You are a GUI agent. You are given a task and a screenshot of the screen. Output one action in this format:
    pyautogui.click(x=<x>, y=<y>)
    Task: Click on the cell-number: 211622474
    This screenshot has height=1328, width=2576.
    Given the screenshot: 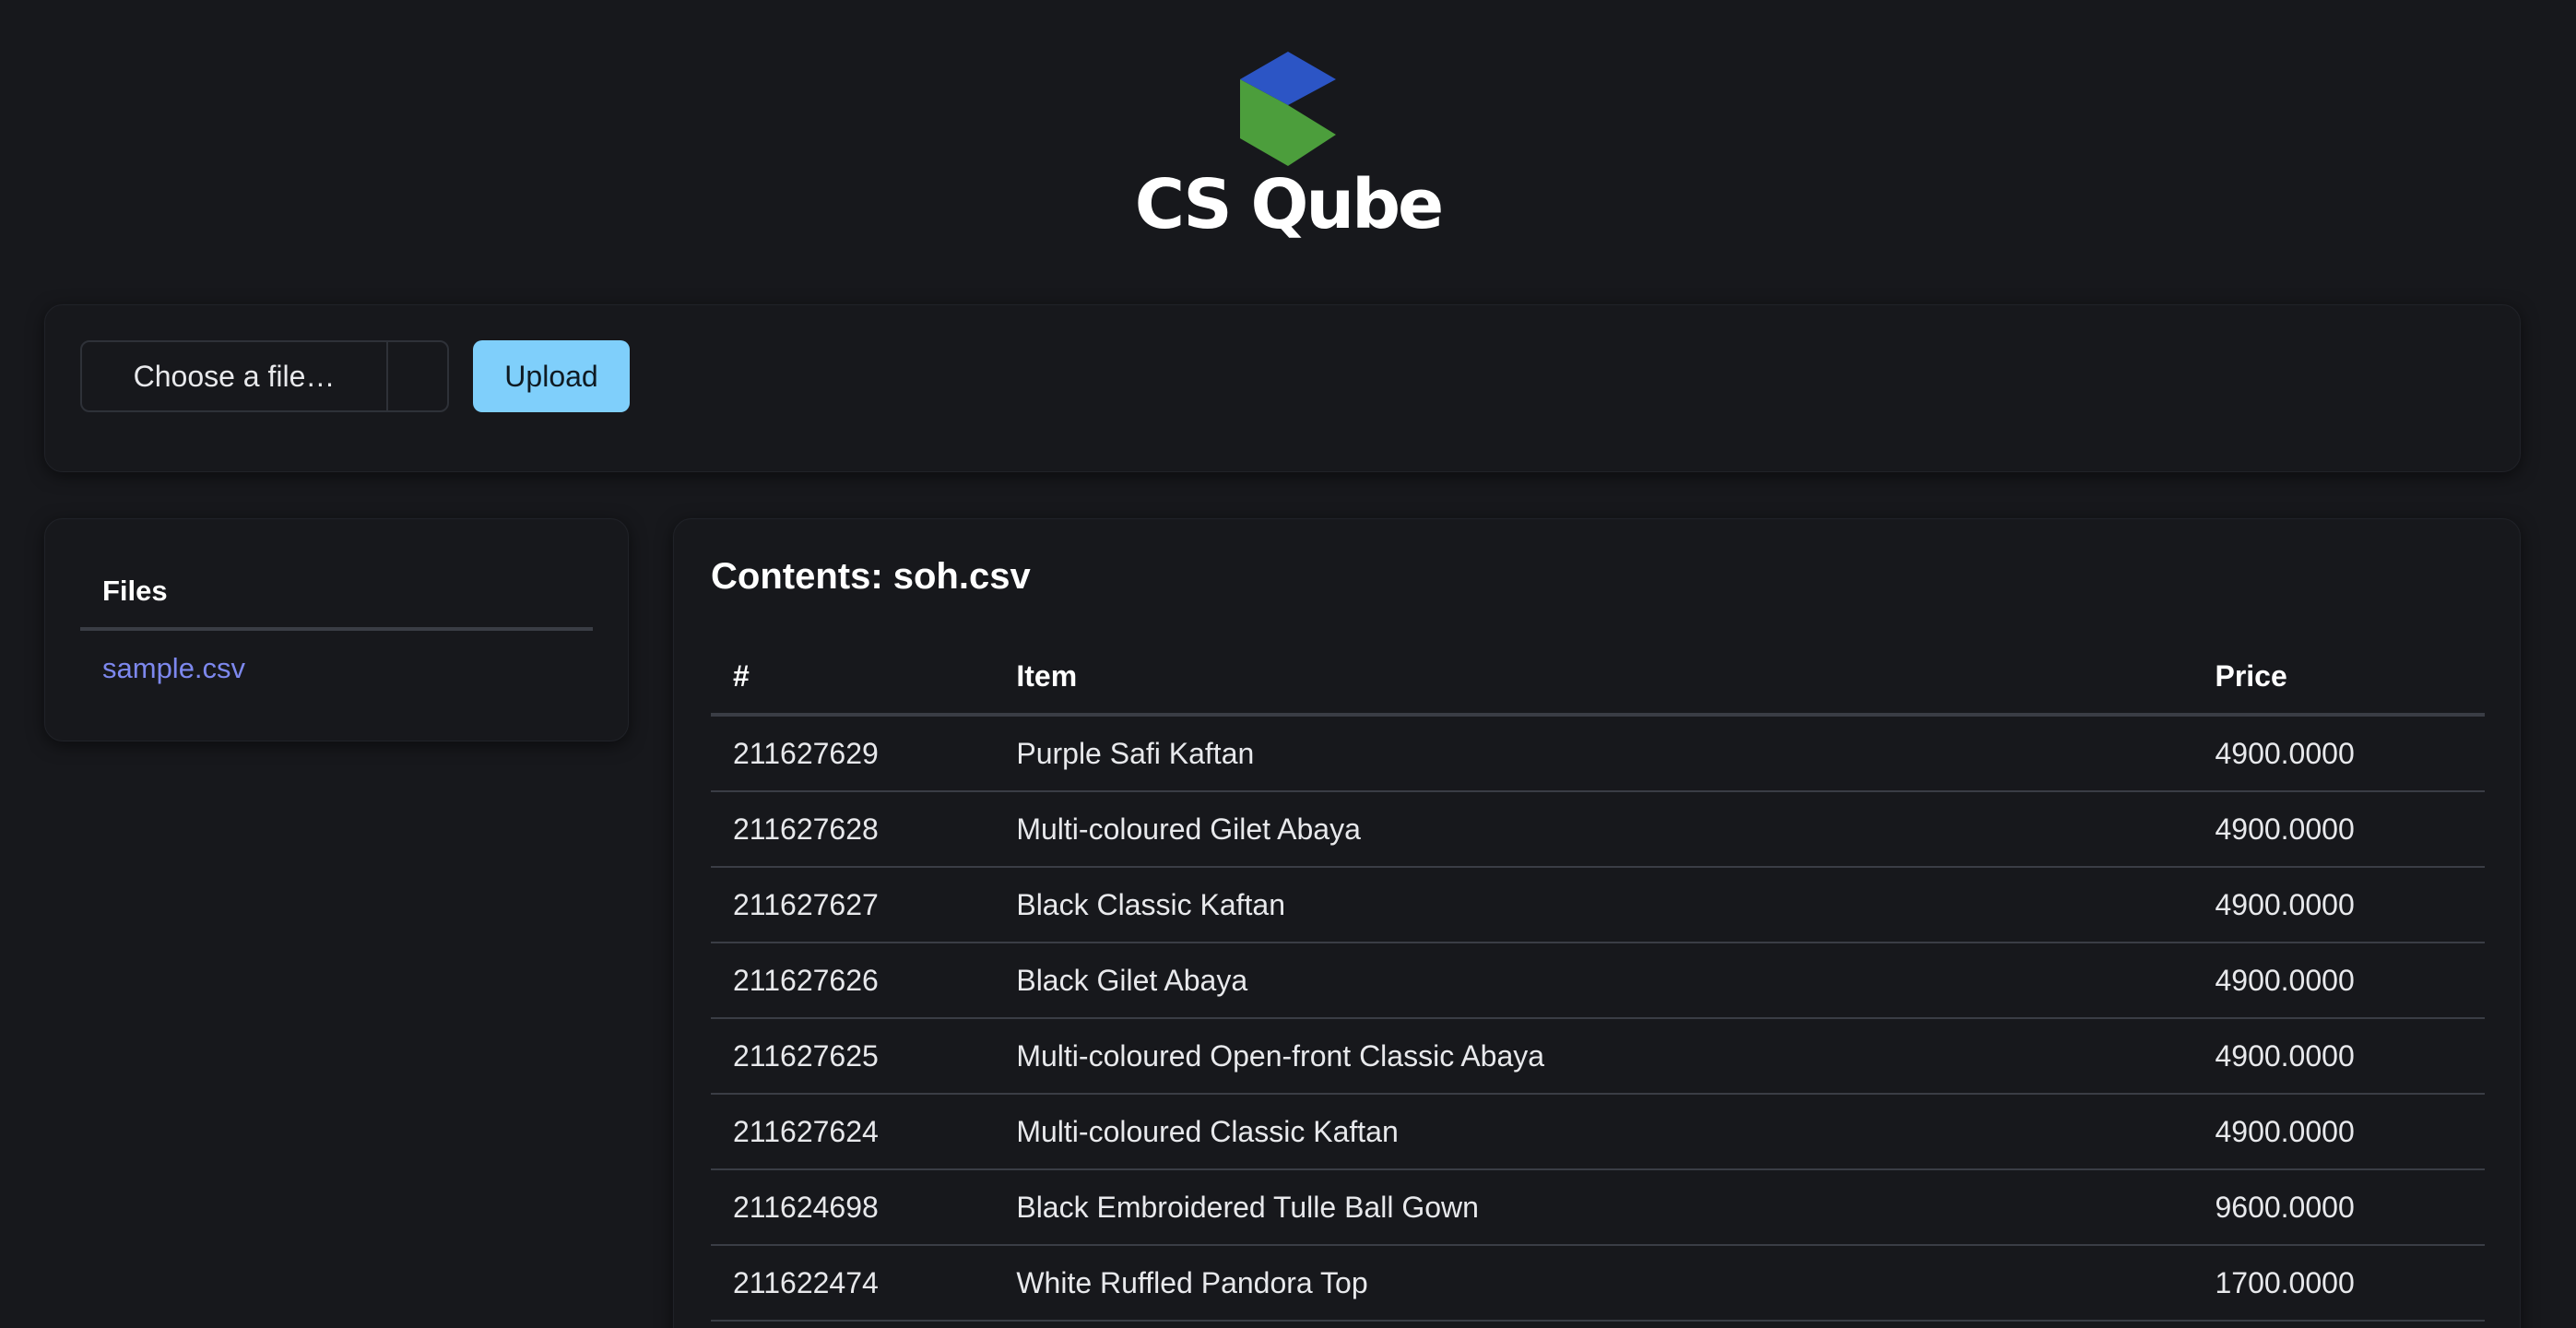 What is the action you would take?
    pyautogui.click(x=853, y=1283)
    